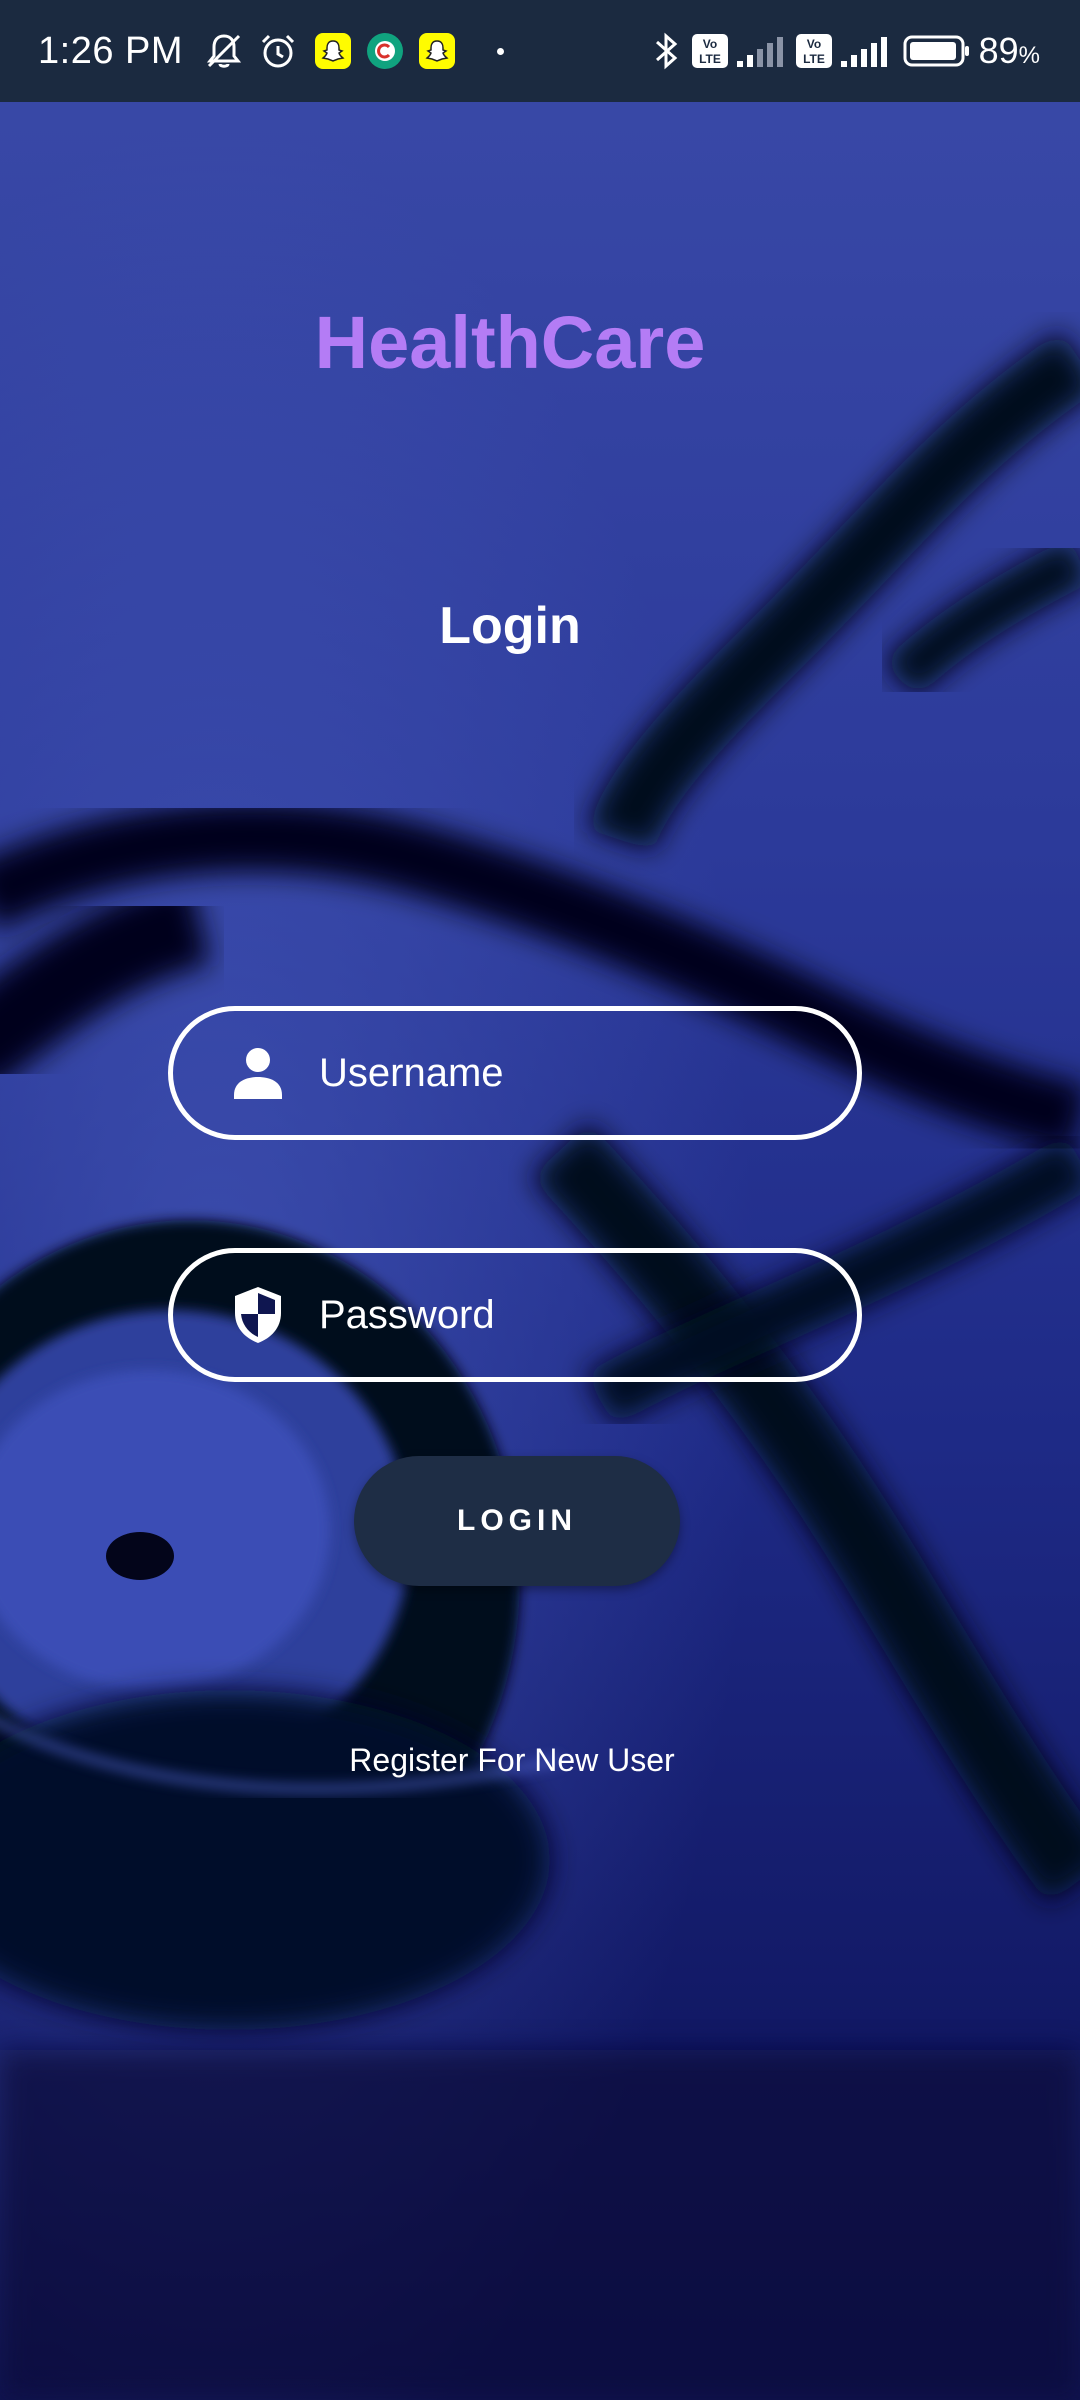 This screenshot has width=1080, height=2400. I want to click on person-icon, so click(258, 1073).